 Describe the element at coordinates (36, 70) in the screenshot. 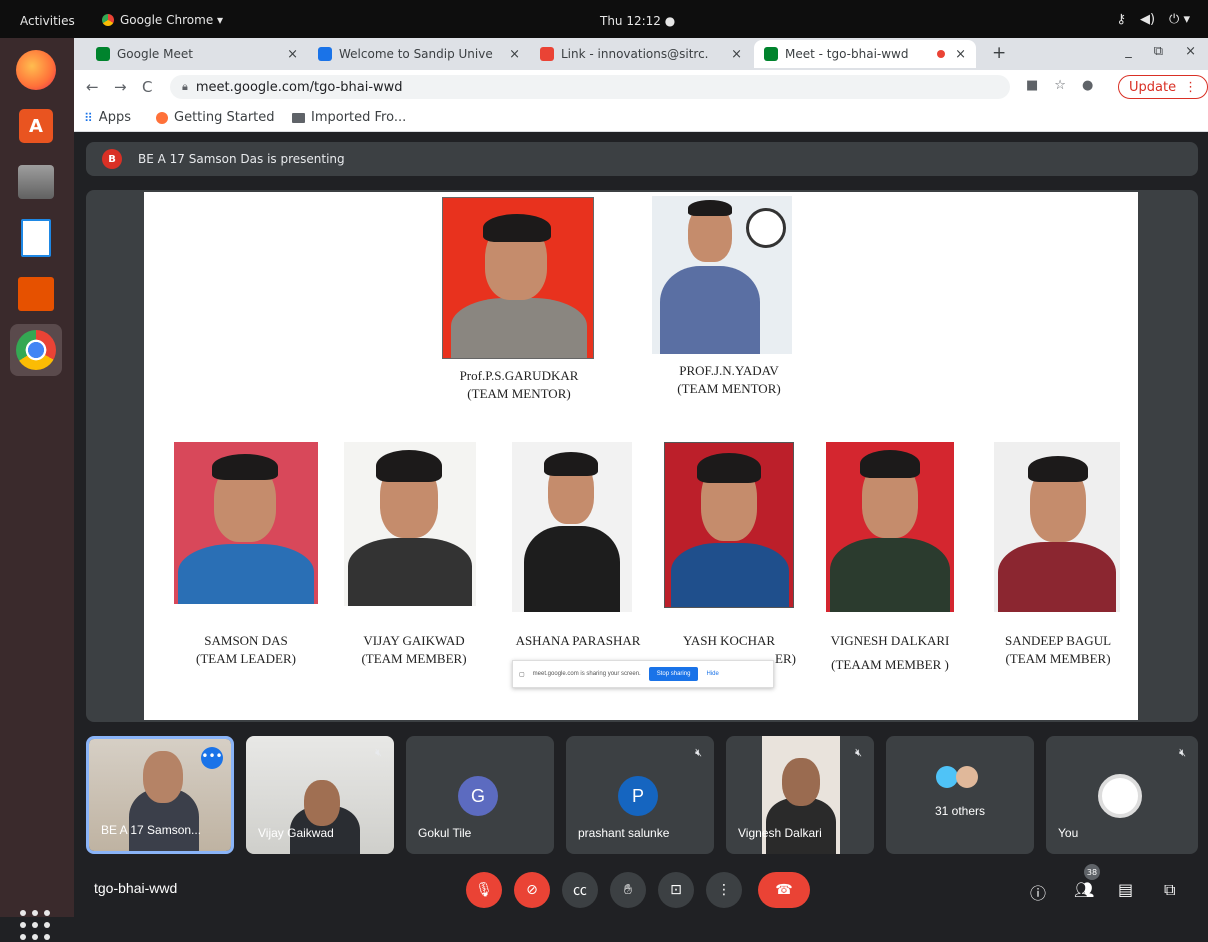

I see `dock-firefox` at that location.